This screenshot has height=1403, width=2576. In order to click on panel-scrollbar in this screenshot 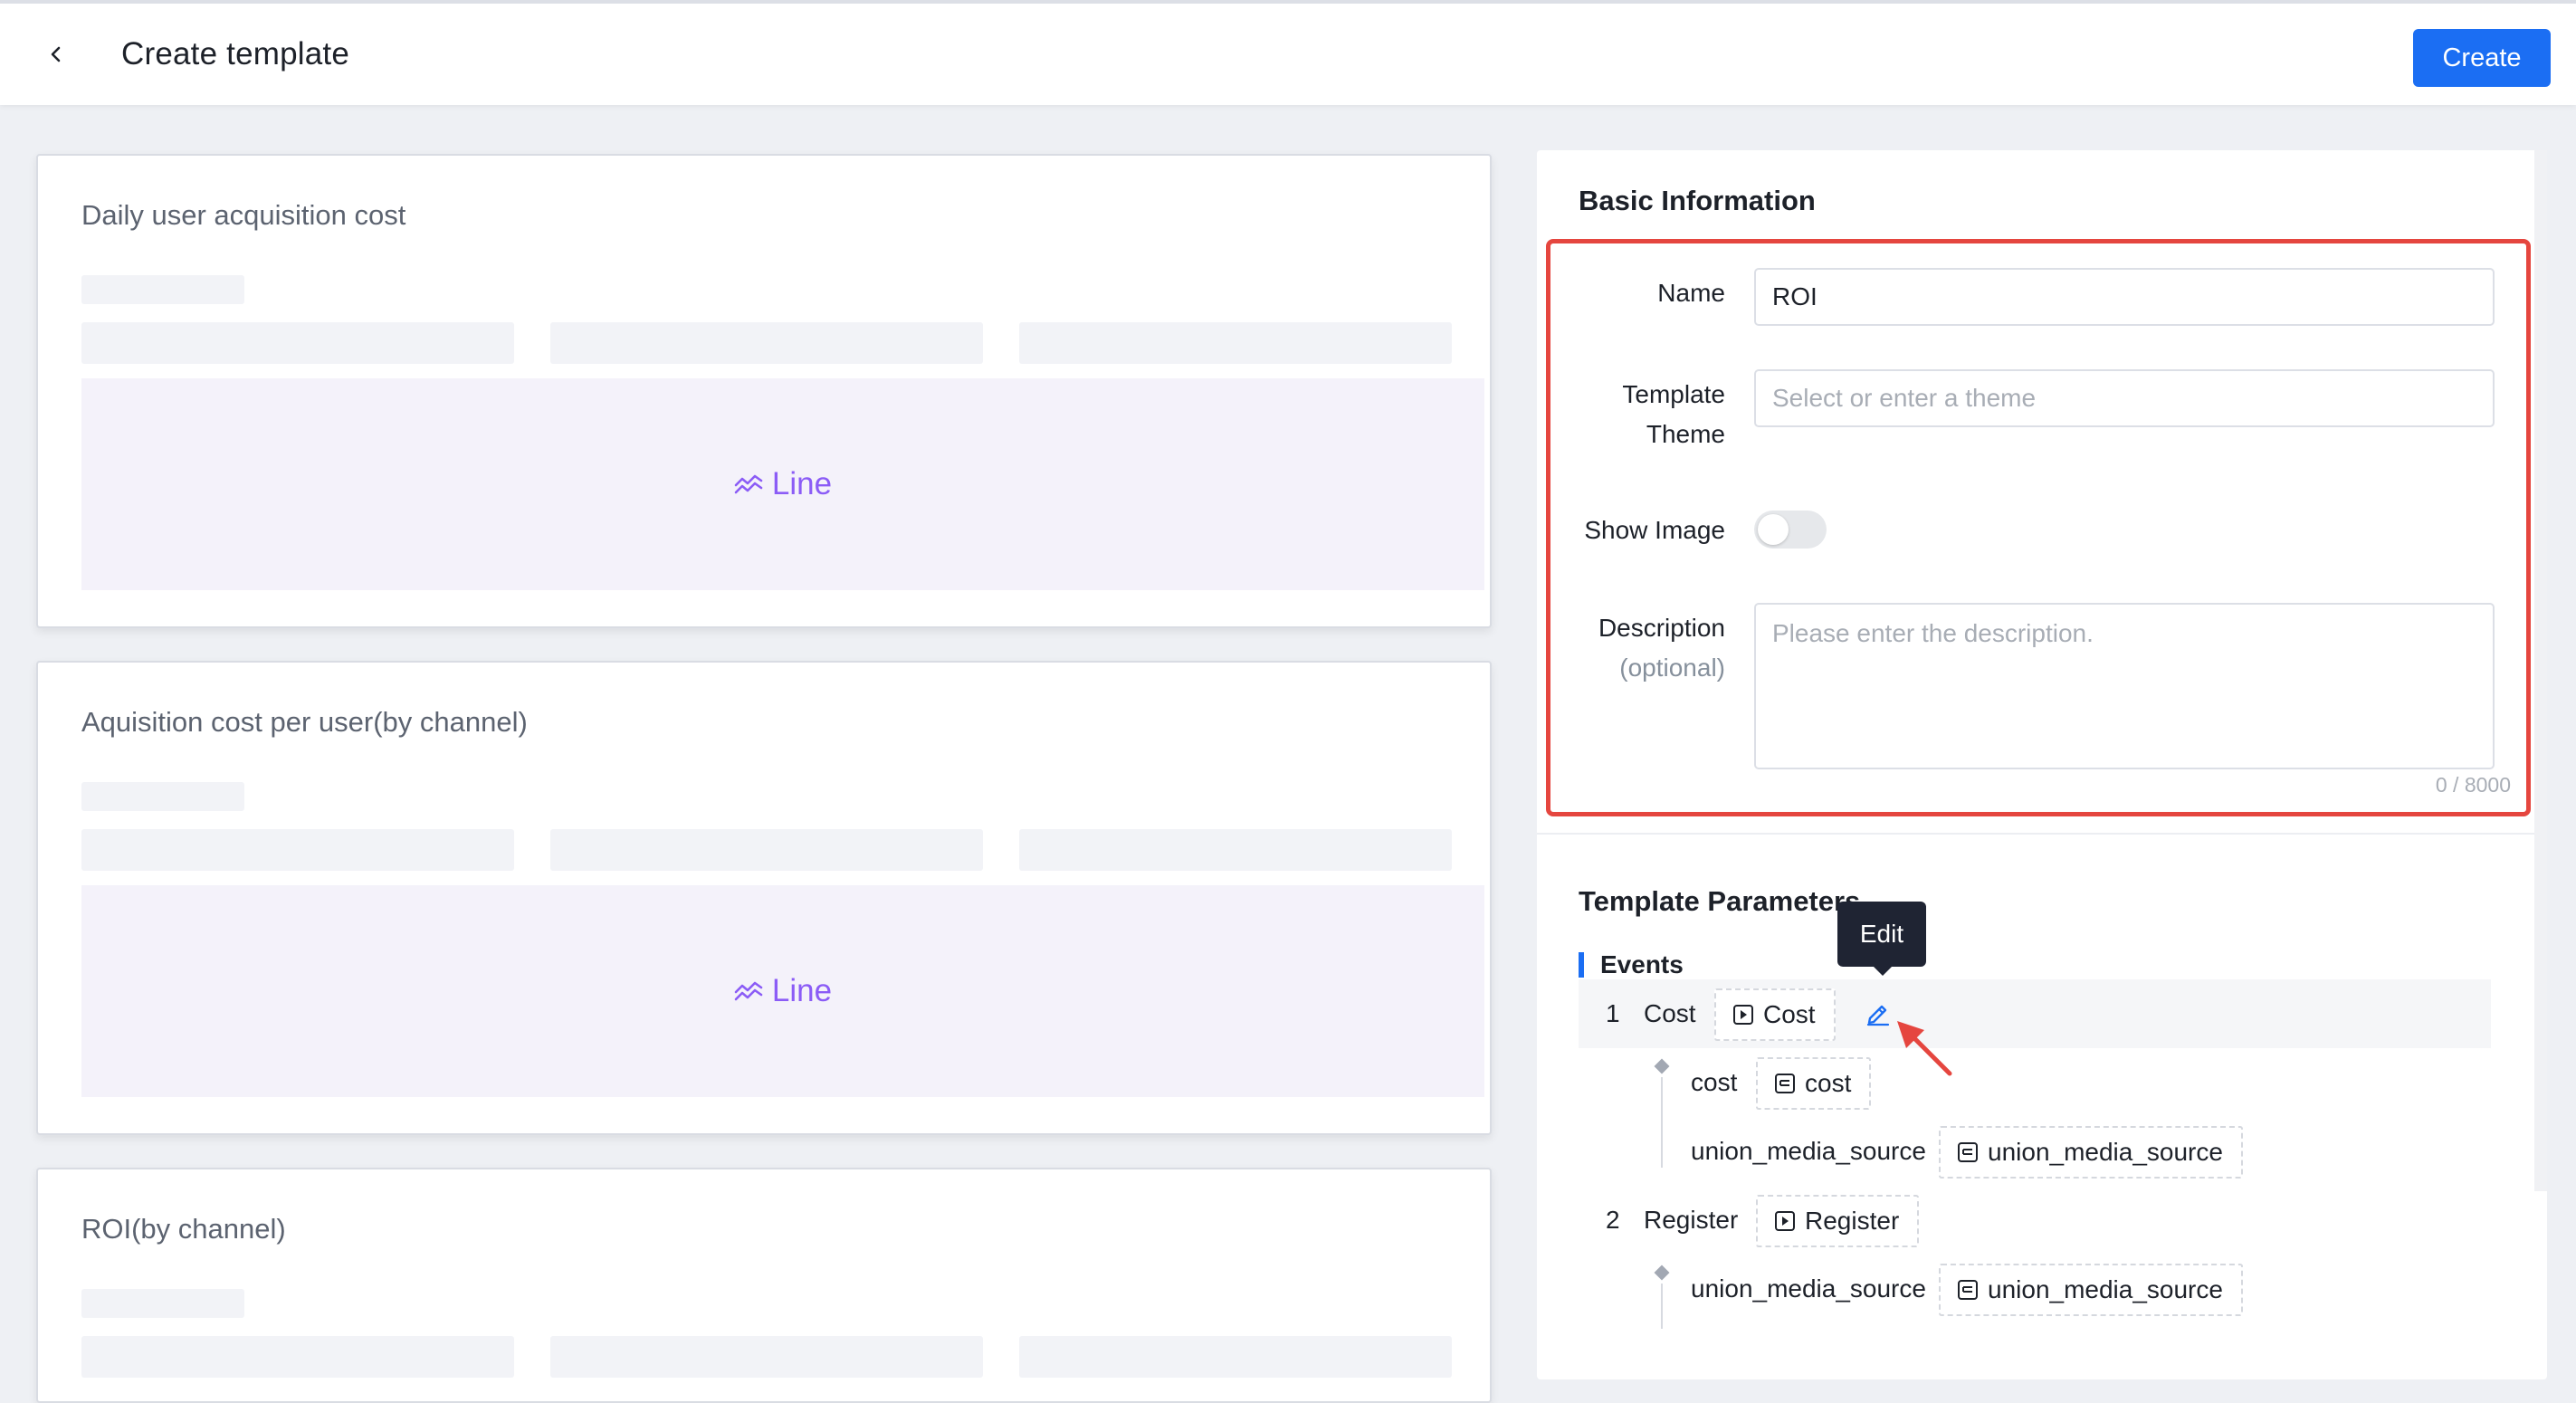, I will do `click(2540, 670)`.